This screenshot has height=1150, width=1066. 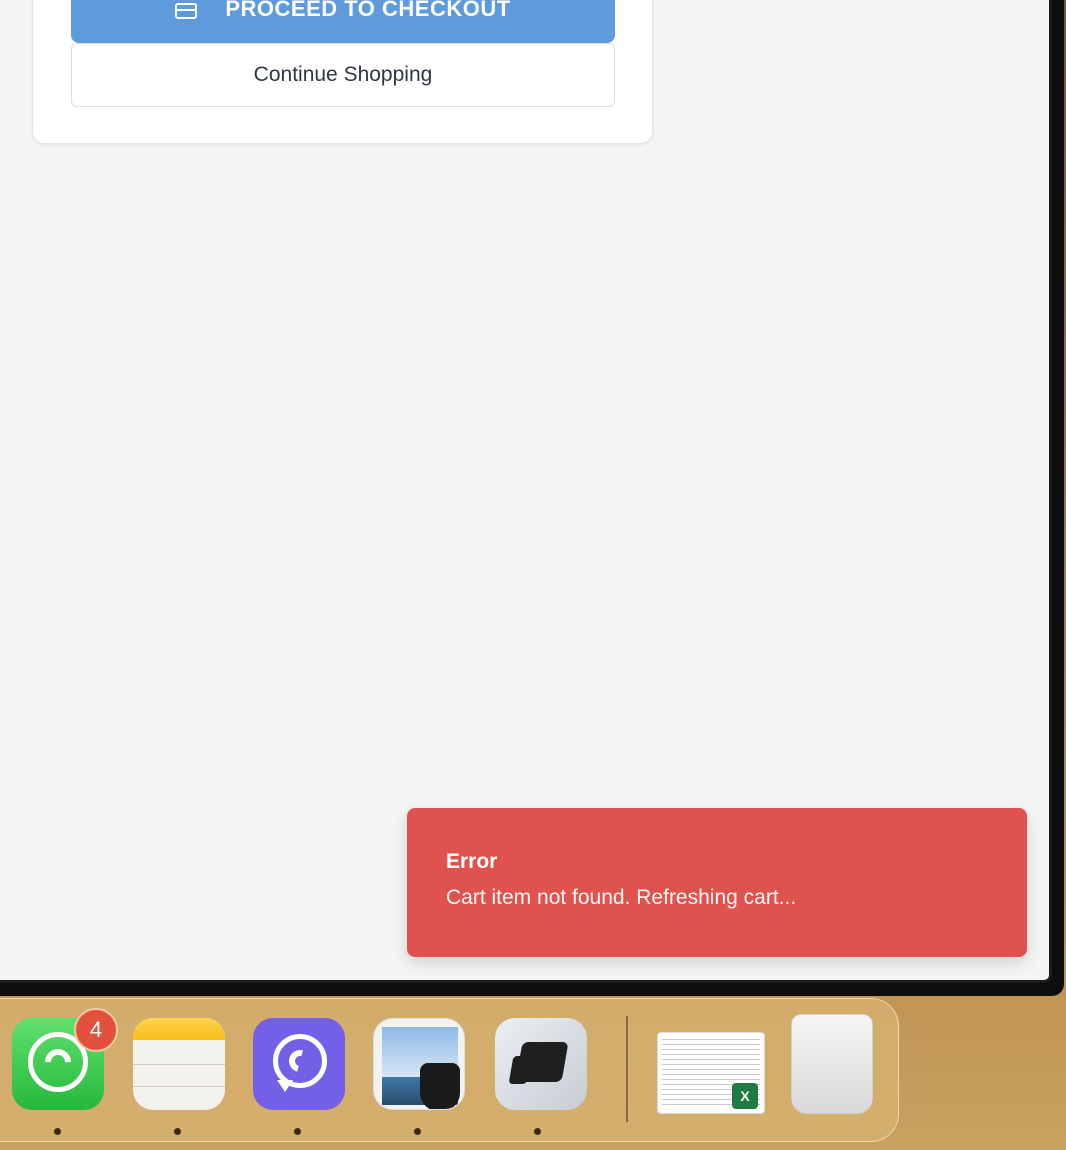 I want to click on toast-title: Error, so click(x=472, y=861).